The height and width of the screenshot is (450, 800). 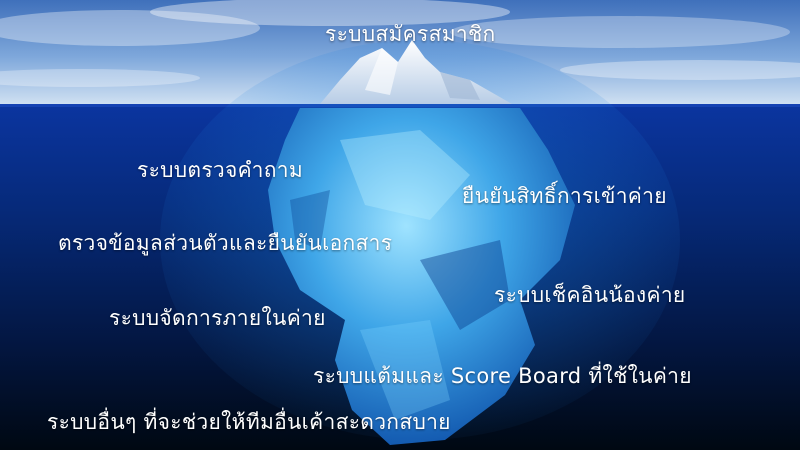 What do you see at coordinates (590, 295) in the screenshot?
I see `label-checkin-system: ระบบเช็คอินน้องค่าย` at bounding box center [590, 295].